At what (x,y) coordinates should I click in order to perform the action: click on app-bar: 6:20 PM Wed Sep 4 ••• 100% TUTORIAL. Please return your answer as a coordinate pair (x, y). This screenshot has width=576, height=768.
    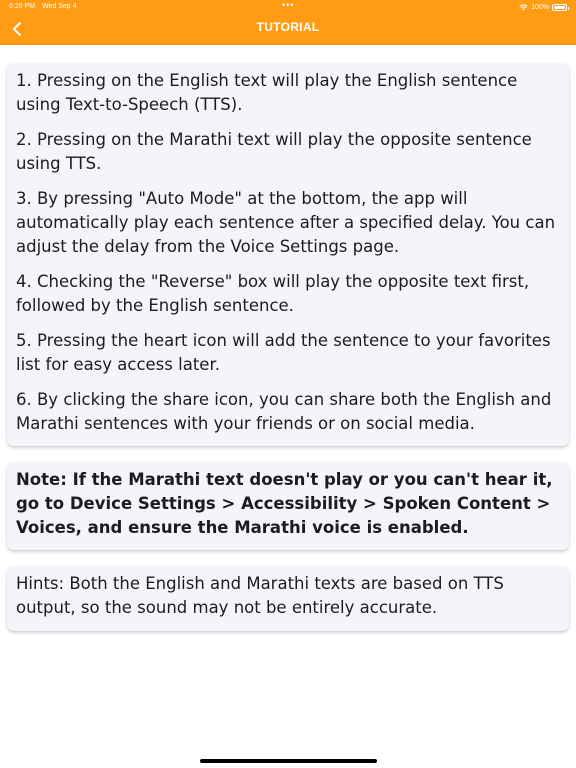
    Looking at the image, I should click on (288, 22).